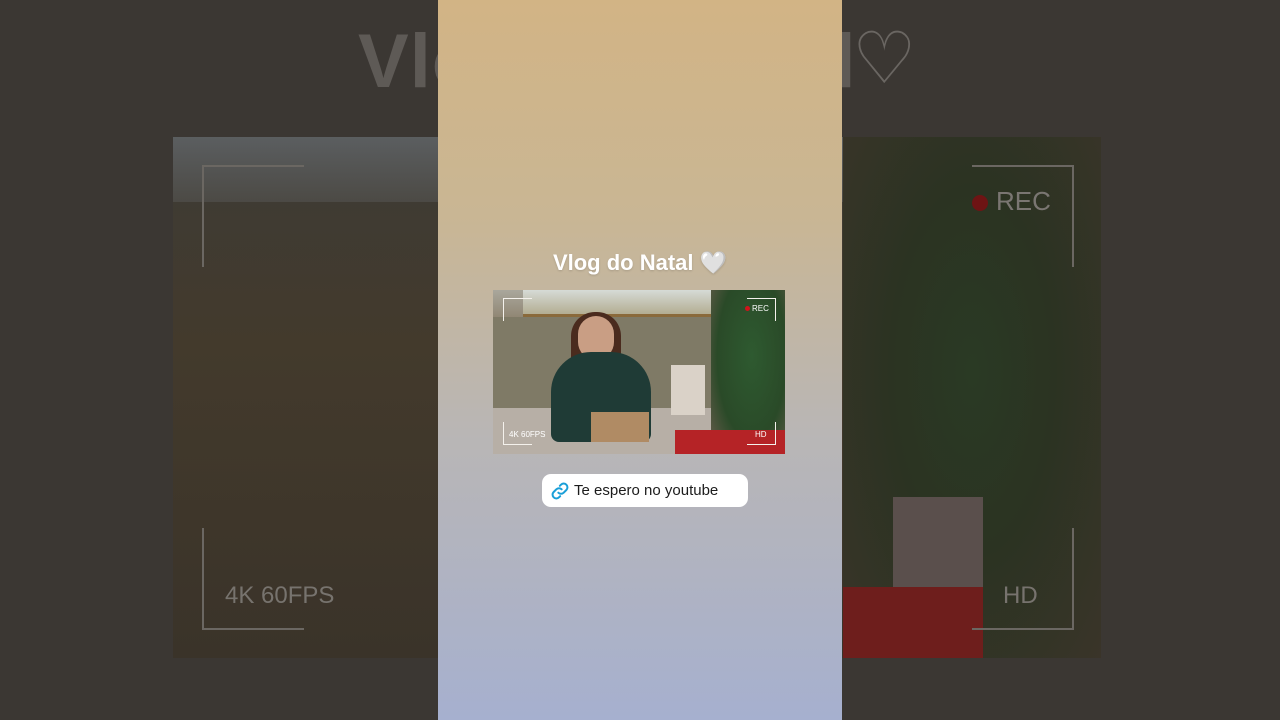 Image resolution: width=1280 pixels, height=720 pixels. I want to click on background-hd-label: HD, so click(1020, 595).